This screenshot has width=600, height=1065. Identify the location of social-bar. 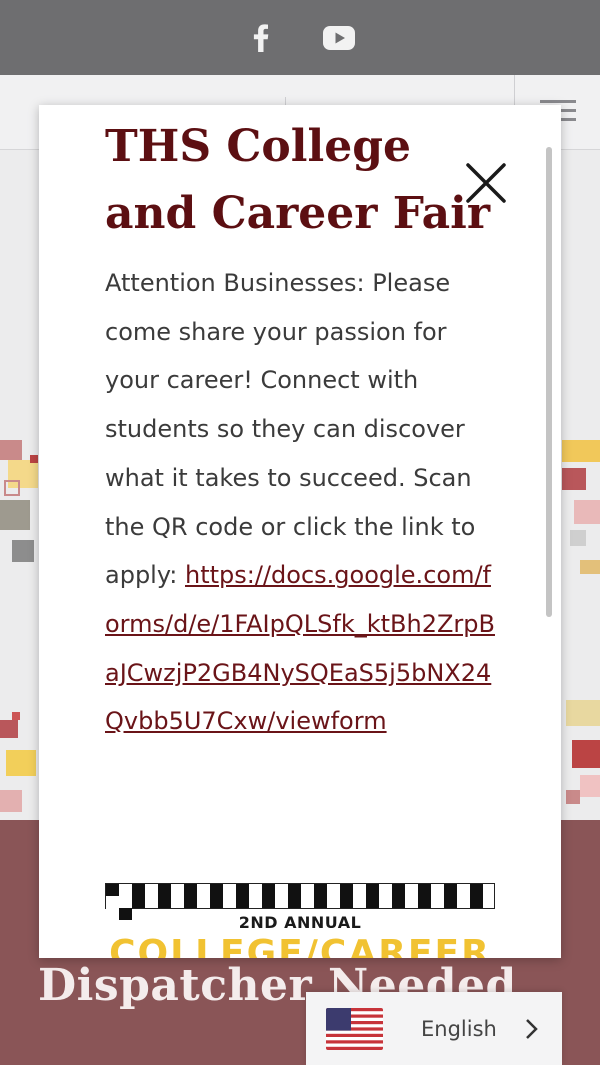
(300, 37).